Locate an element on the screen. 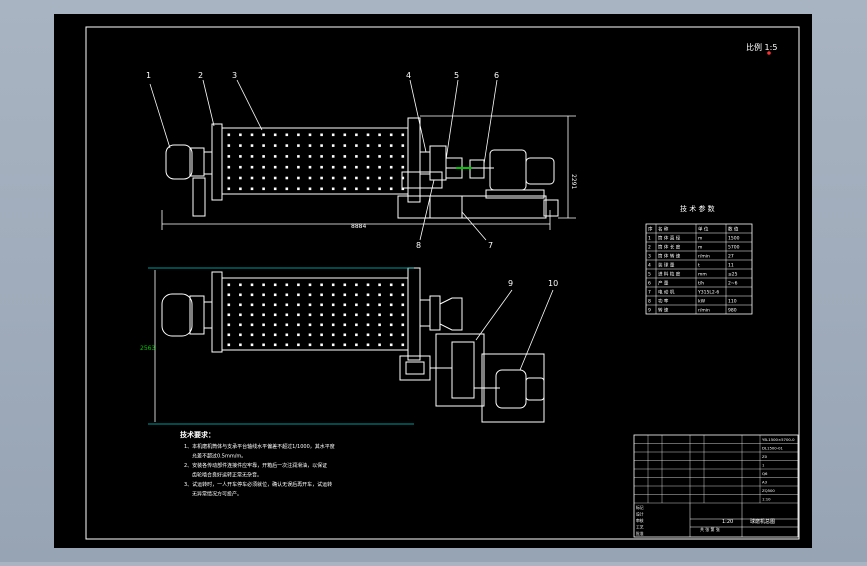 This screenshot has width=867, height=566. param-cell: 7 is located at coordinates (649, 293).